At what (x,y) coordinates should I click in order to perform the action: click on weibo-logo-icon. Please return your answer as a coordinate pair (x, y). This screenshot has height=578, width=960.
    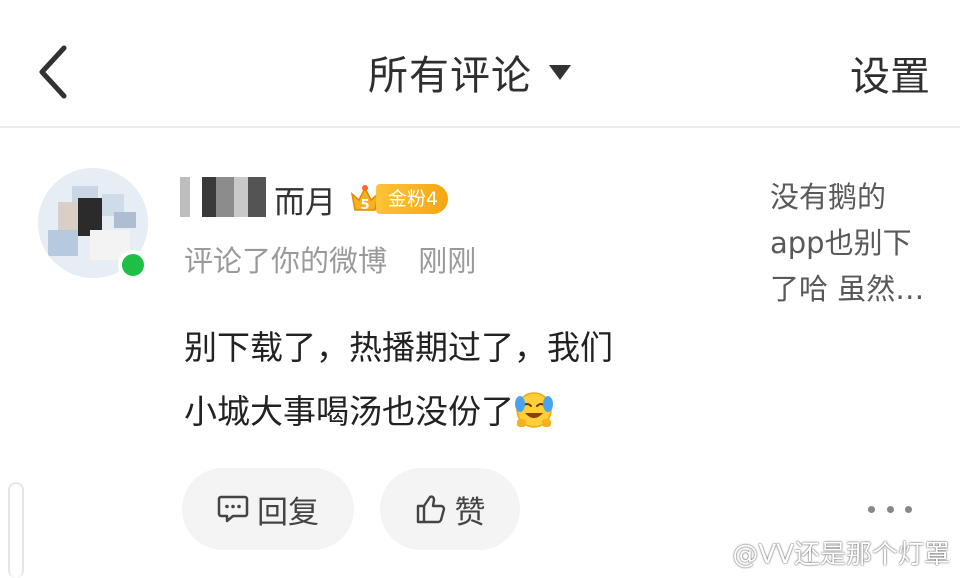
    Looking at the image, I should click on (707, 553).